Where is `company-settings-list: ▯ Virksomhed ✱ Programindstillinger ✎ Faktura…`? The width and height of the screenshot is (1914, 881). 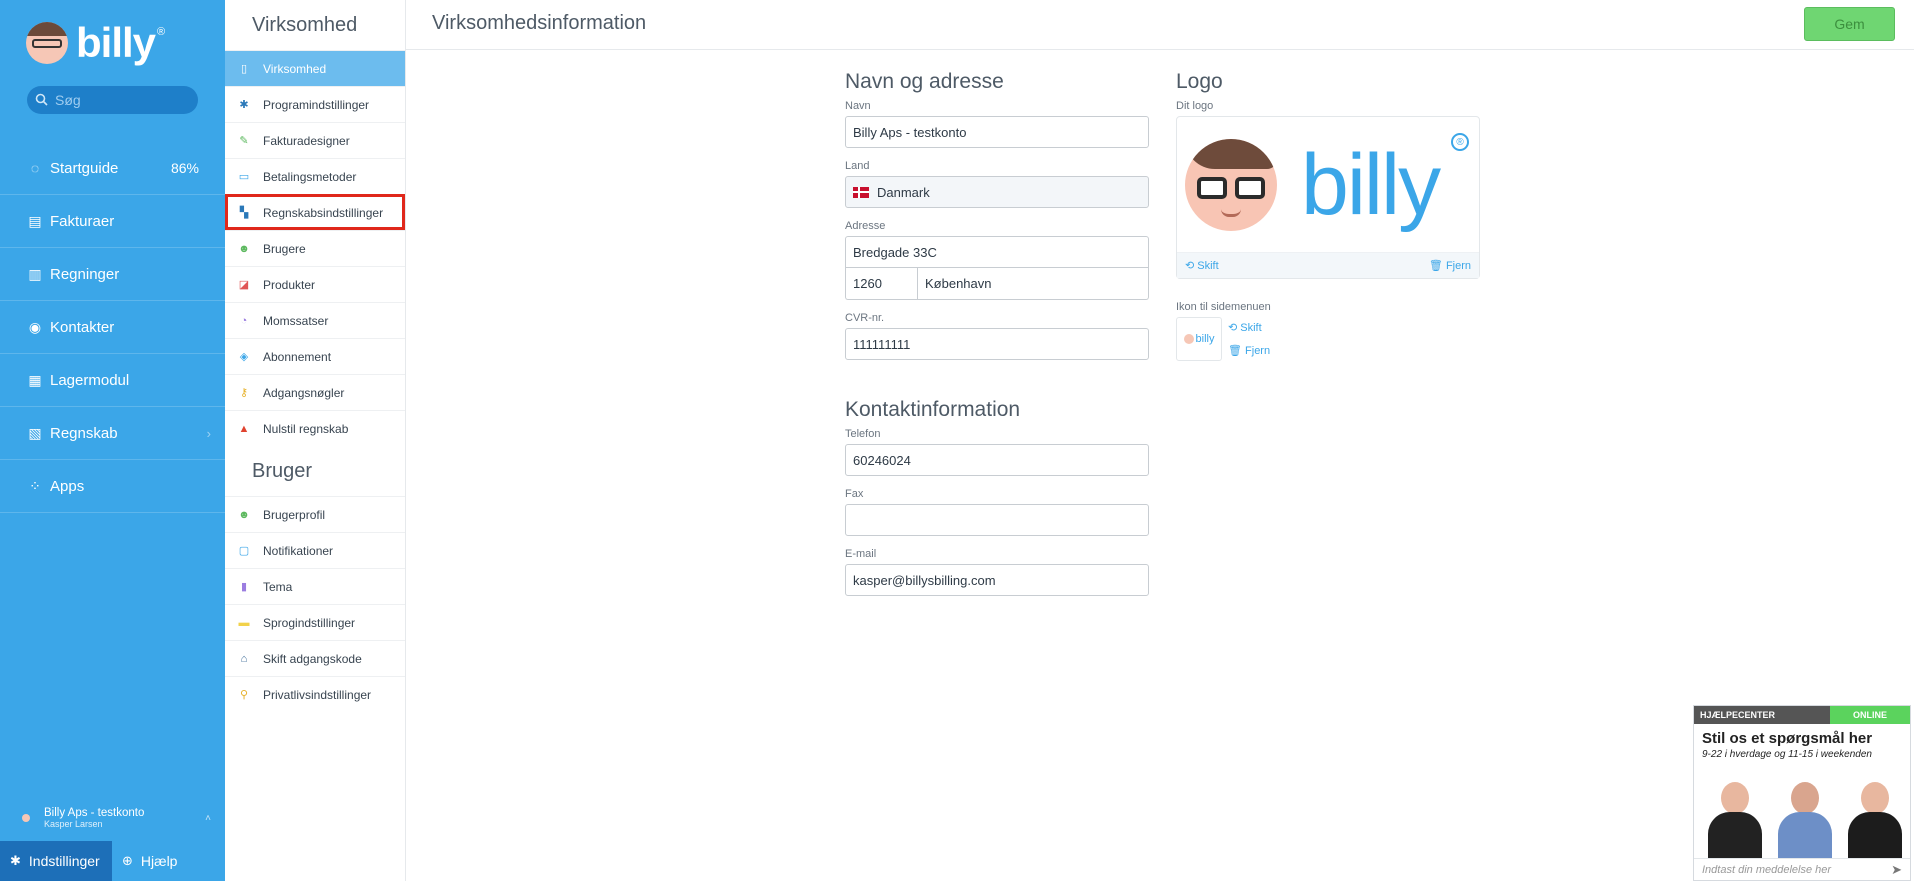 company-settings-list: ▯ Virksomhed ✱ Programindstillinger ✎ Faktura… is located at coordinates (315, 248).